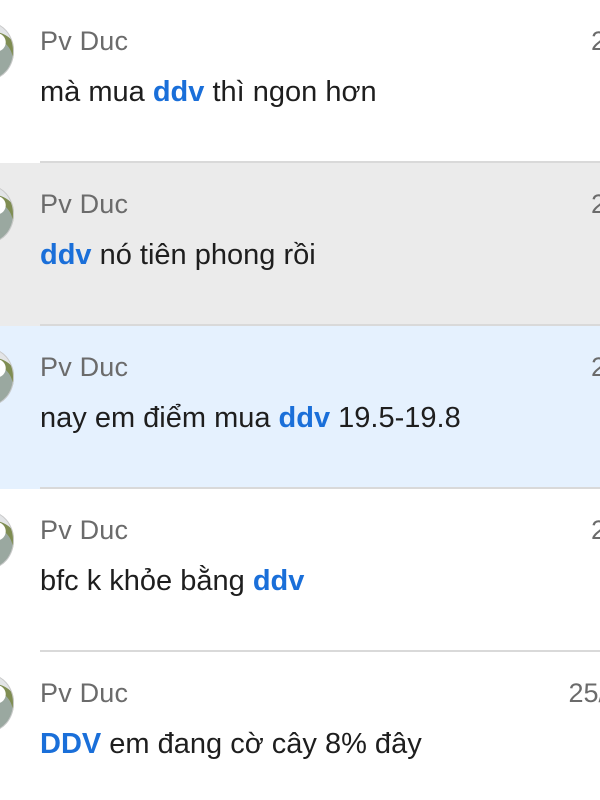 This screenshot has width=600, height=800. I want to click on message-text: mà mua, so click(96, 92).